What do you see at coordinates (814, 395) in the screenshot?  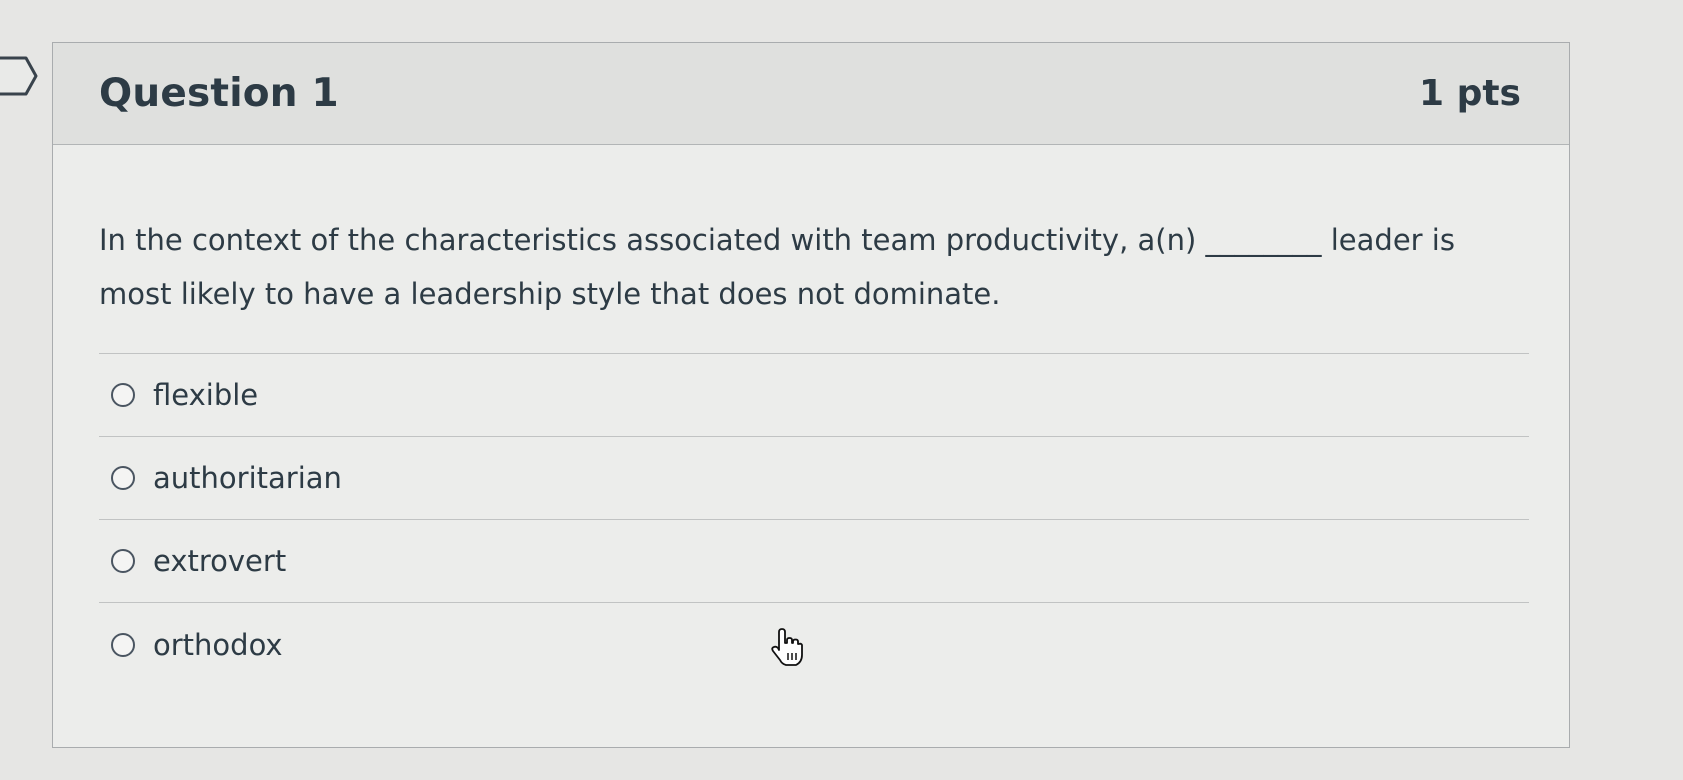 I see `answer-option-flexible: flexible` at bounding box center [814, 395].